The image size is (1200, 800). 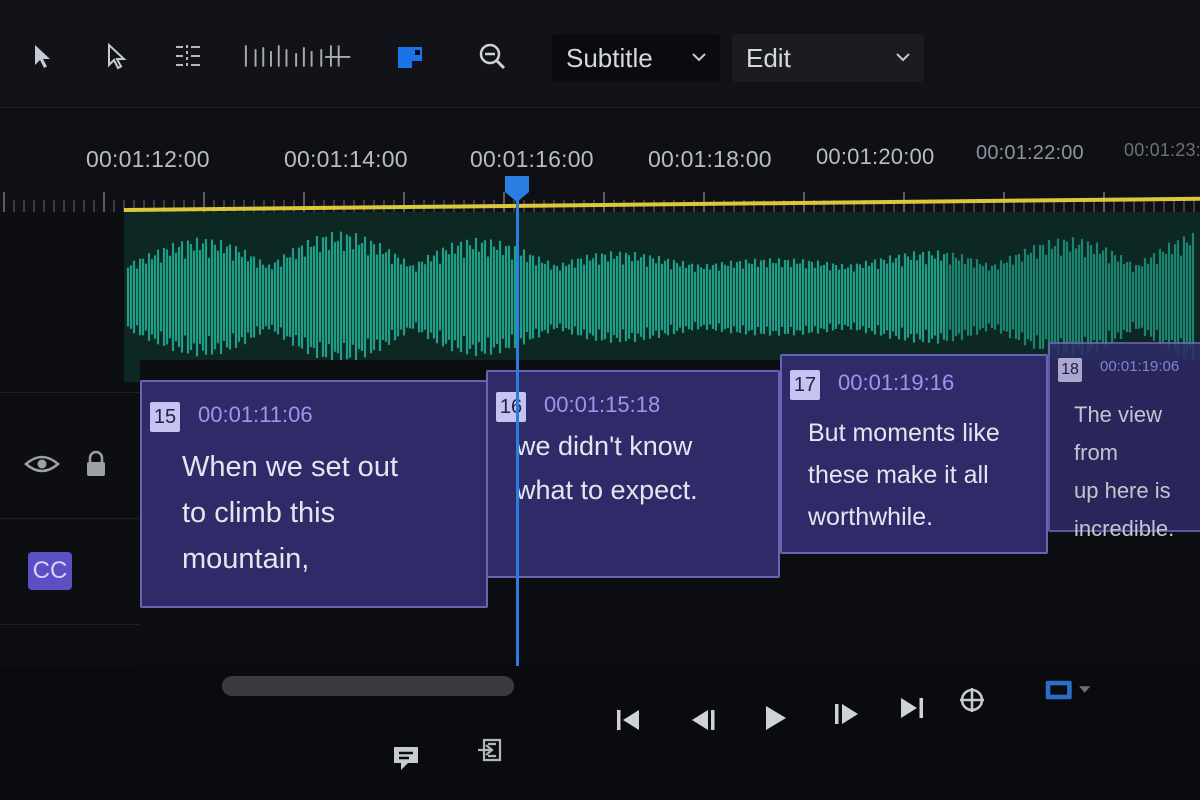 I want to click on selection-tool-button, so click(x=42, y=56).